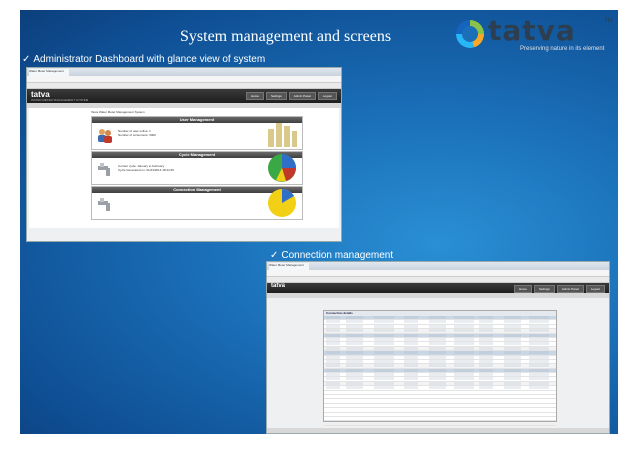  What do you see at coordinates (184, 72) in the screenshot?
I see `browser-tabbar: Water Meter Management` at bounding box center [184, 72].